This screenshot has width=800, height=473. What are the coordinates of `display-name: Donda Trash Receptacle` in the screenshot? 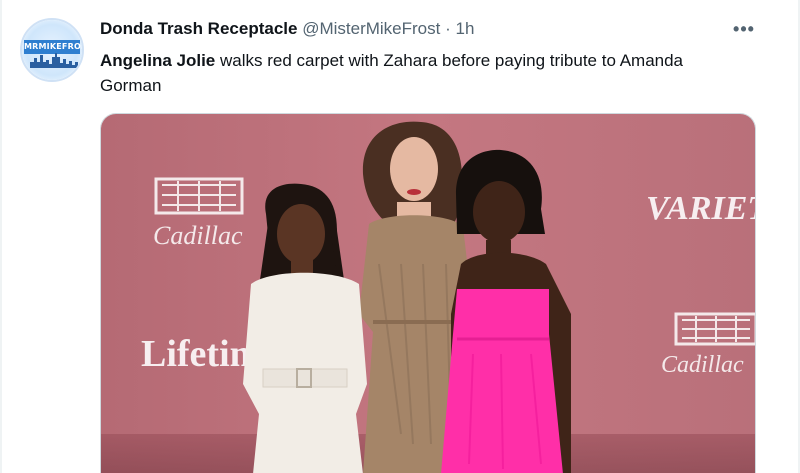 It's located at (198, 28).